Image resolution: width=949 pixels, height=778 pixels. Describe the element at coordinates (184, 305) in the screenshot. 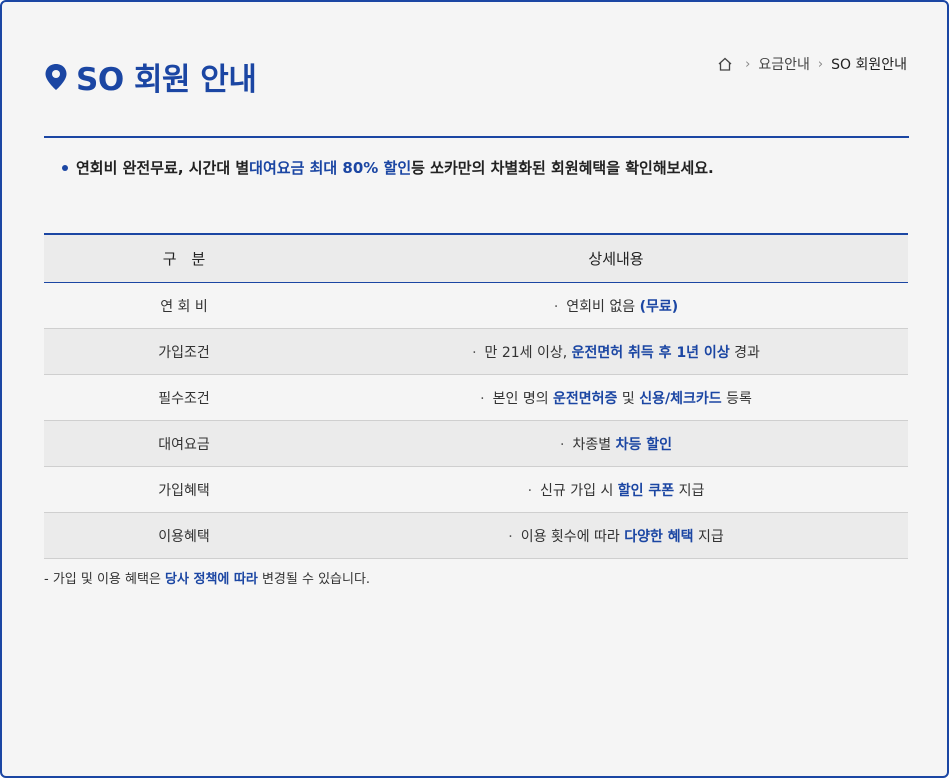

I see `row-label: 연 회 비` at that location.